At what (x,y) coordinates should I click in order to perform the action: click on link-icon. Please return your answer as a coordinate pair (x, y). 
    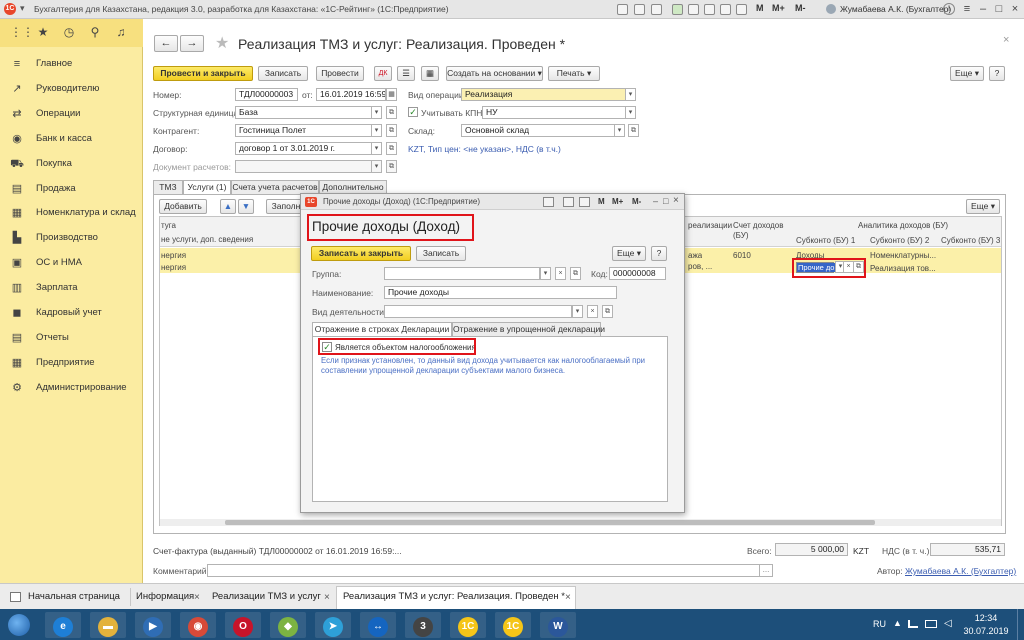
    Looking at the image, I should click on (693, 9).